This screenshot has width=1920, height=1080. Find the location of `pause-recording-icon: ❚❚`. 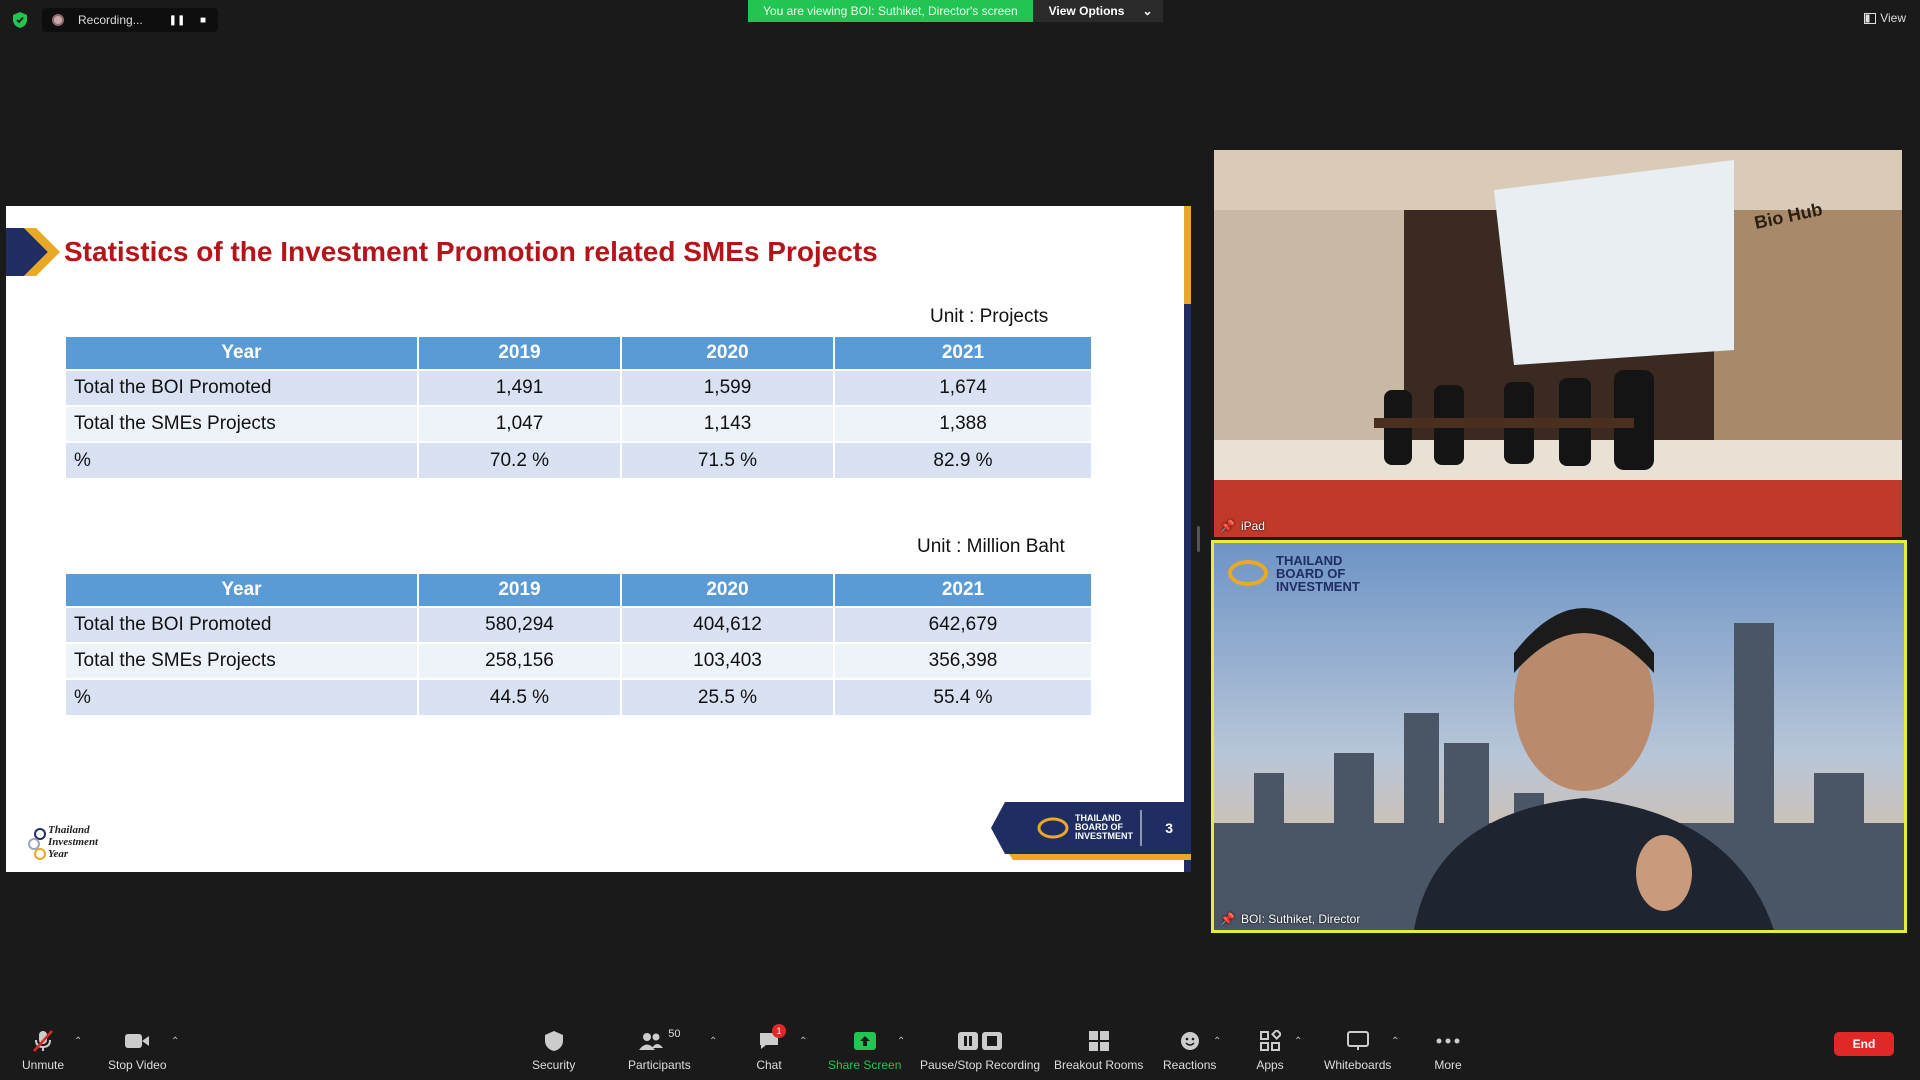

pause-recording-icon: ❚❚ is located at coordinates (177, 20).